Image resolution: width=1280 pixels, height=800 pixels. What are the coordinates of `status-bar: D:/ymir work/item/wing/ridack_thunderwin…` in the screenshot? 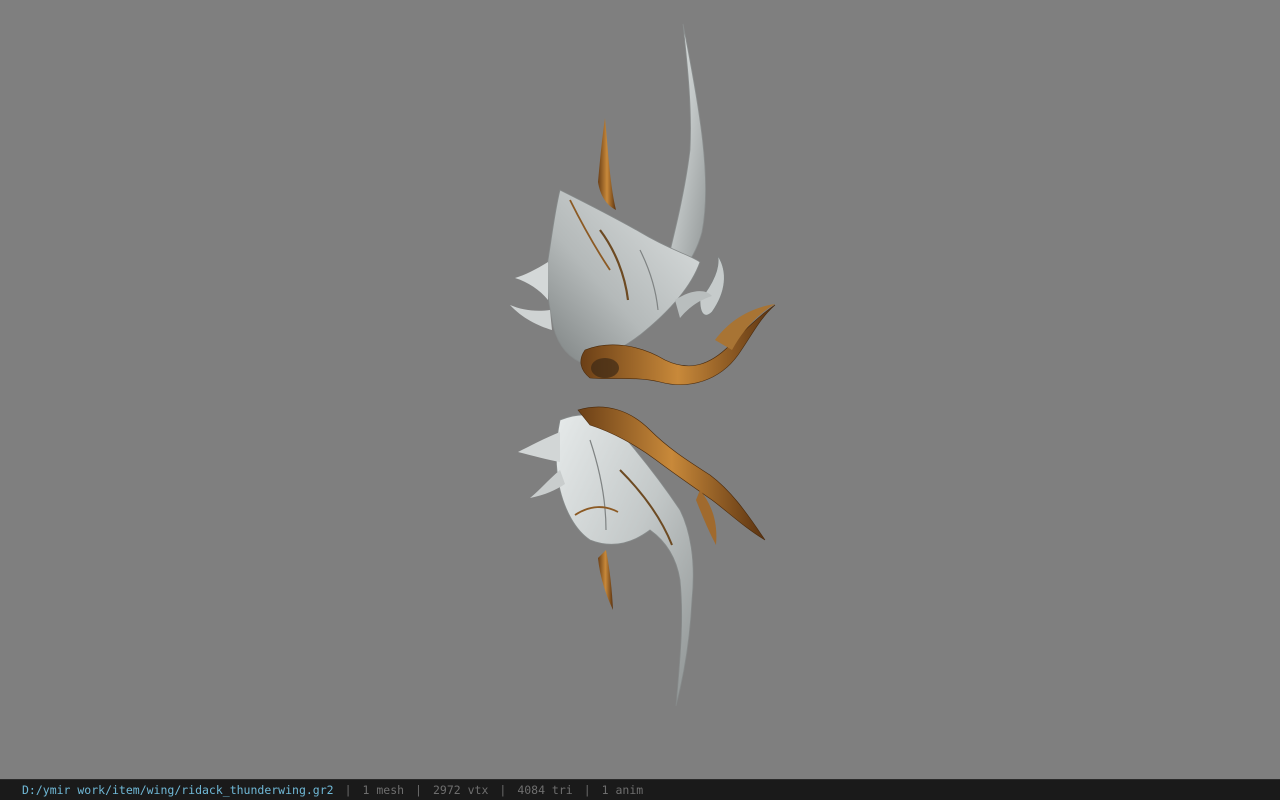 It's located at (640, 789).